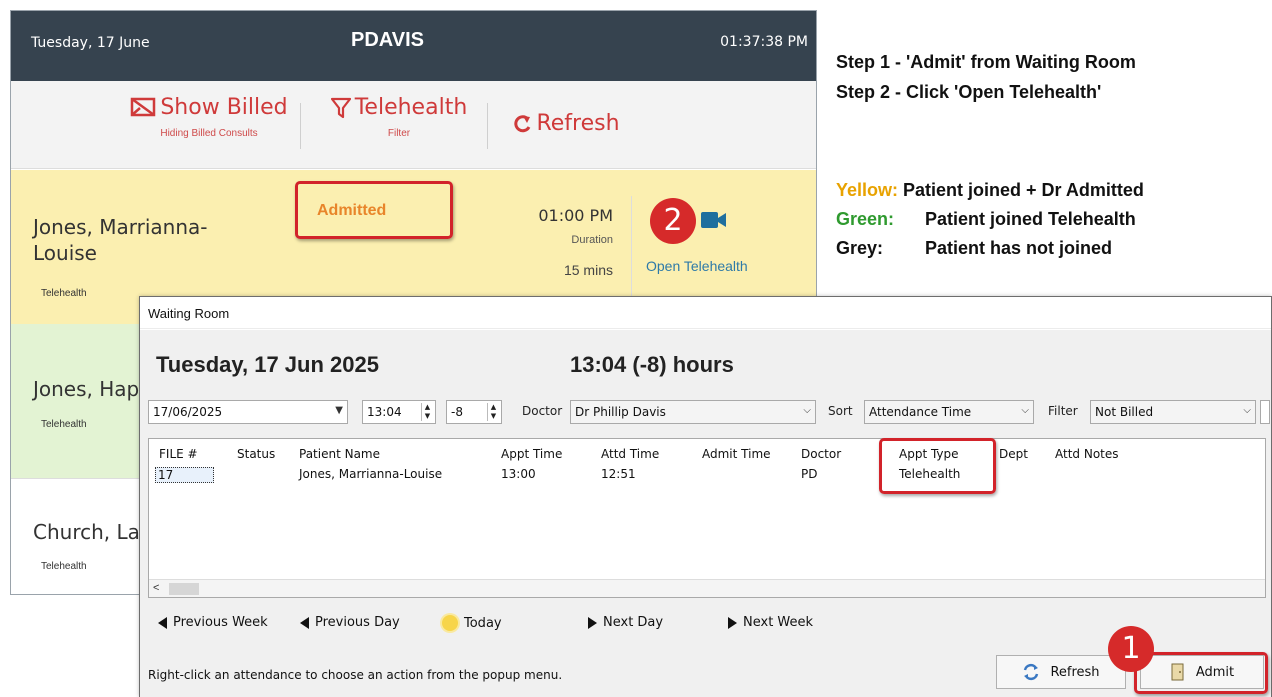  What do you see at coordinates (809, 474) in the screenshot?
I see `cell-doctor: PD` at bounding box center [809, 474].